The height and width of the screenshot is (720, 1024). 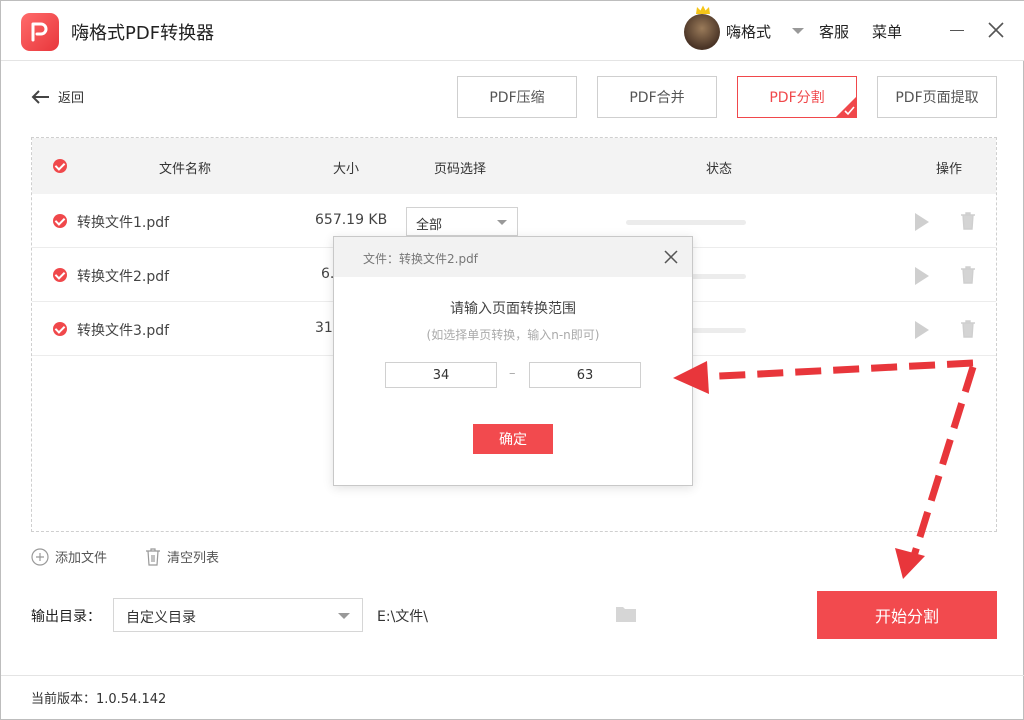 I want to click on header-file-name: 文件名称, so click(x=185, y=169).